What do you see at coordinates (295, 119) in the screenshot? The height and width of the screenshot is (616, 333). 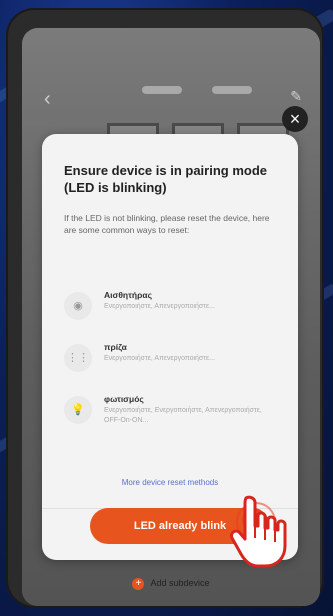 I see `close-icon: ×` at bounding box center [295, 119].